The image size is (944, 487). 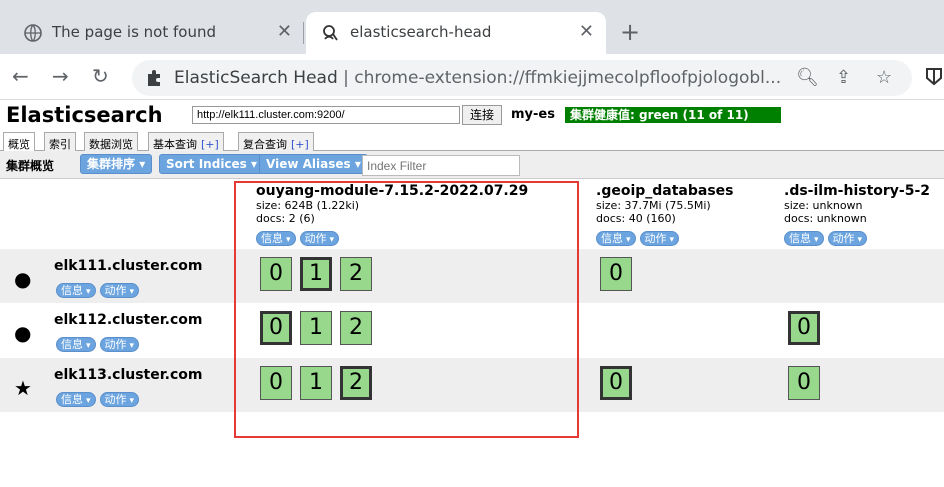 I want to click on browser-tab-not-found: The page is not found ✕, so click(x=156, y=33).